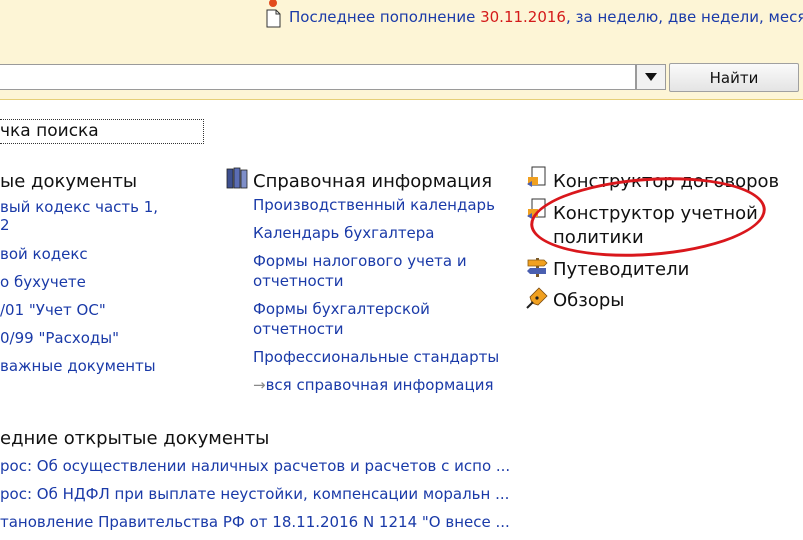 This screenshot has width=803, height=540. I want to click on chevron-down-icon, so click(651, 77).